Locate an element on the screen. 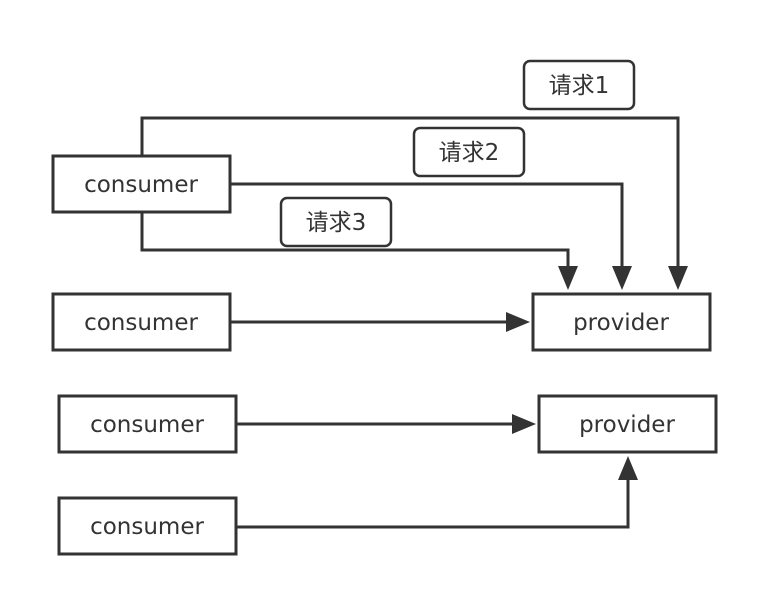 This screenshot has height=612, width=764. request-2-label: 请求2 is located at coordinates (469, 152).